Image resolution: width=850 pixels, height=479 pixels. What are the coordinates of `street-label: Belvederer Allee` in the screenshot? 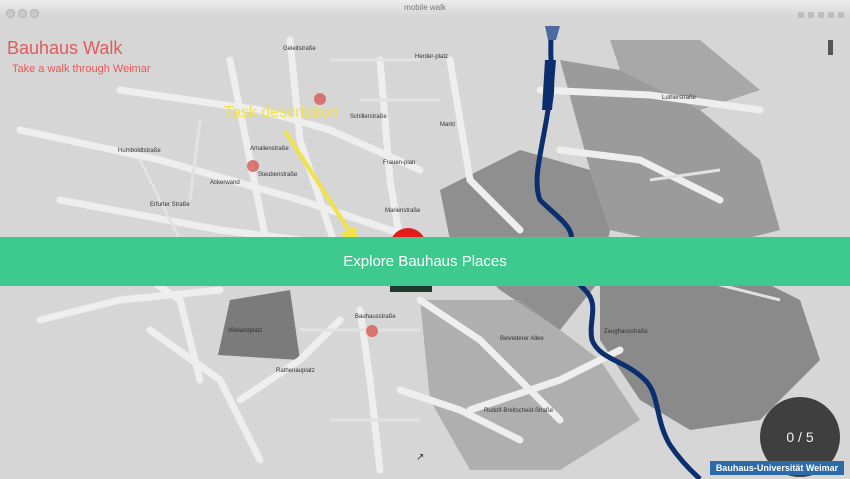 It's located at (522, 339).